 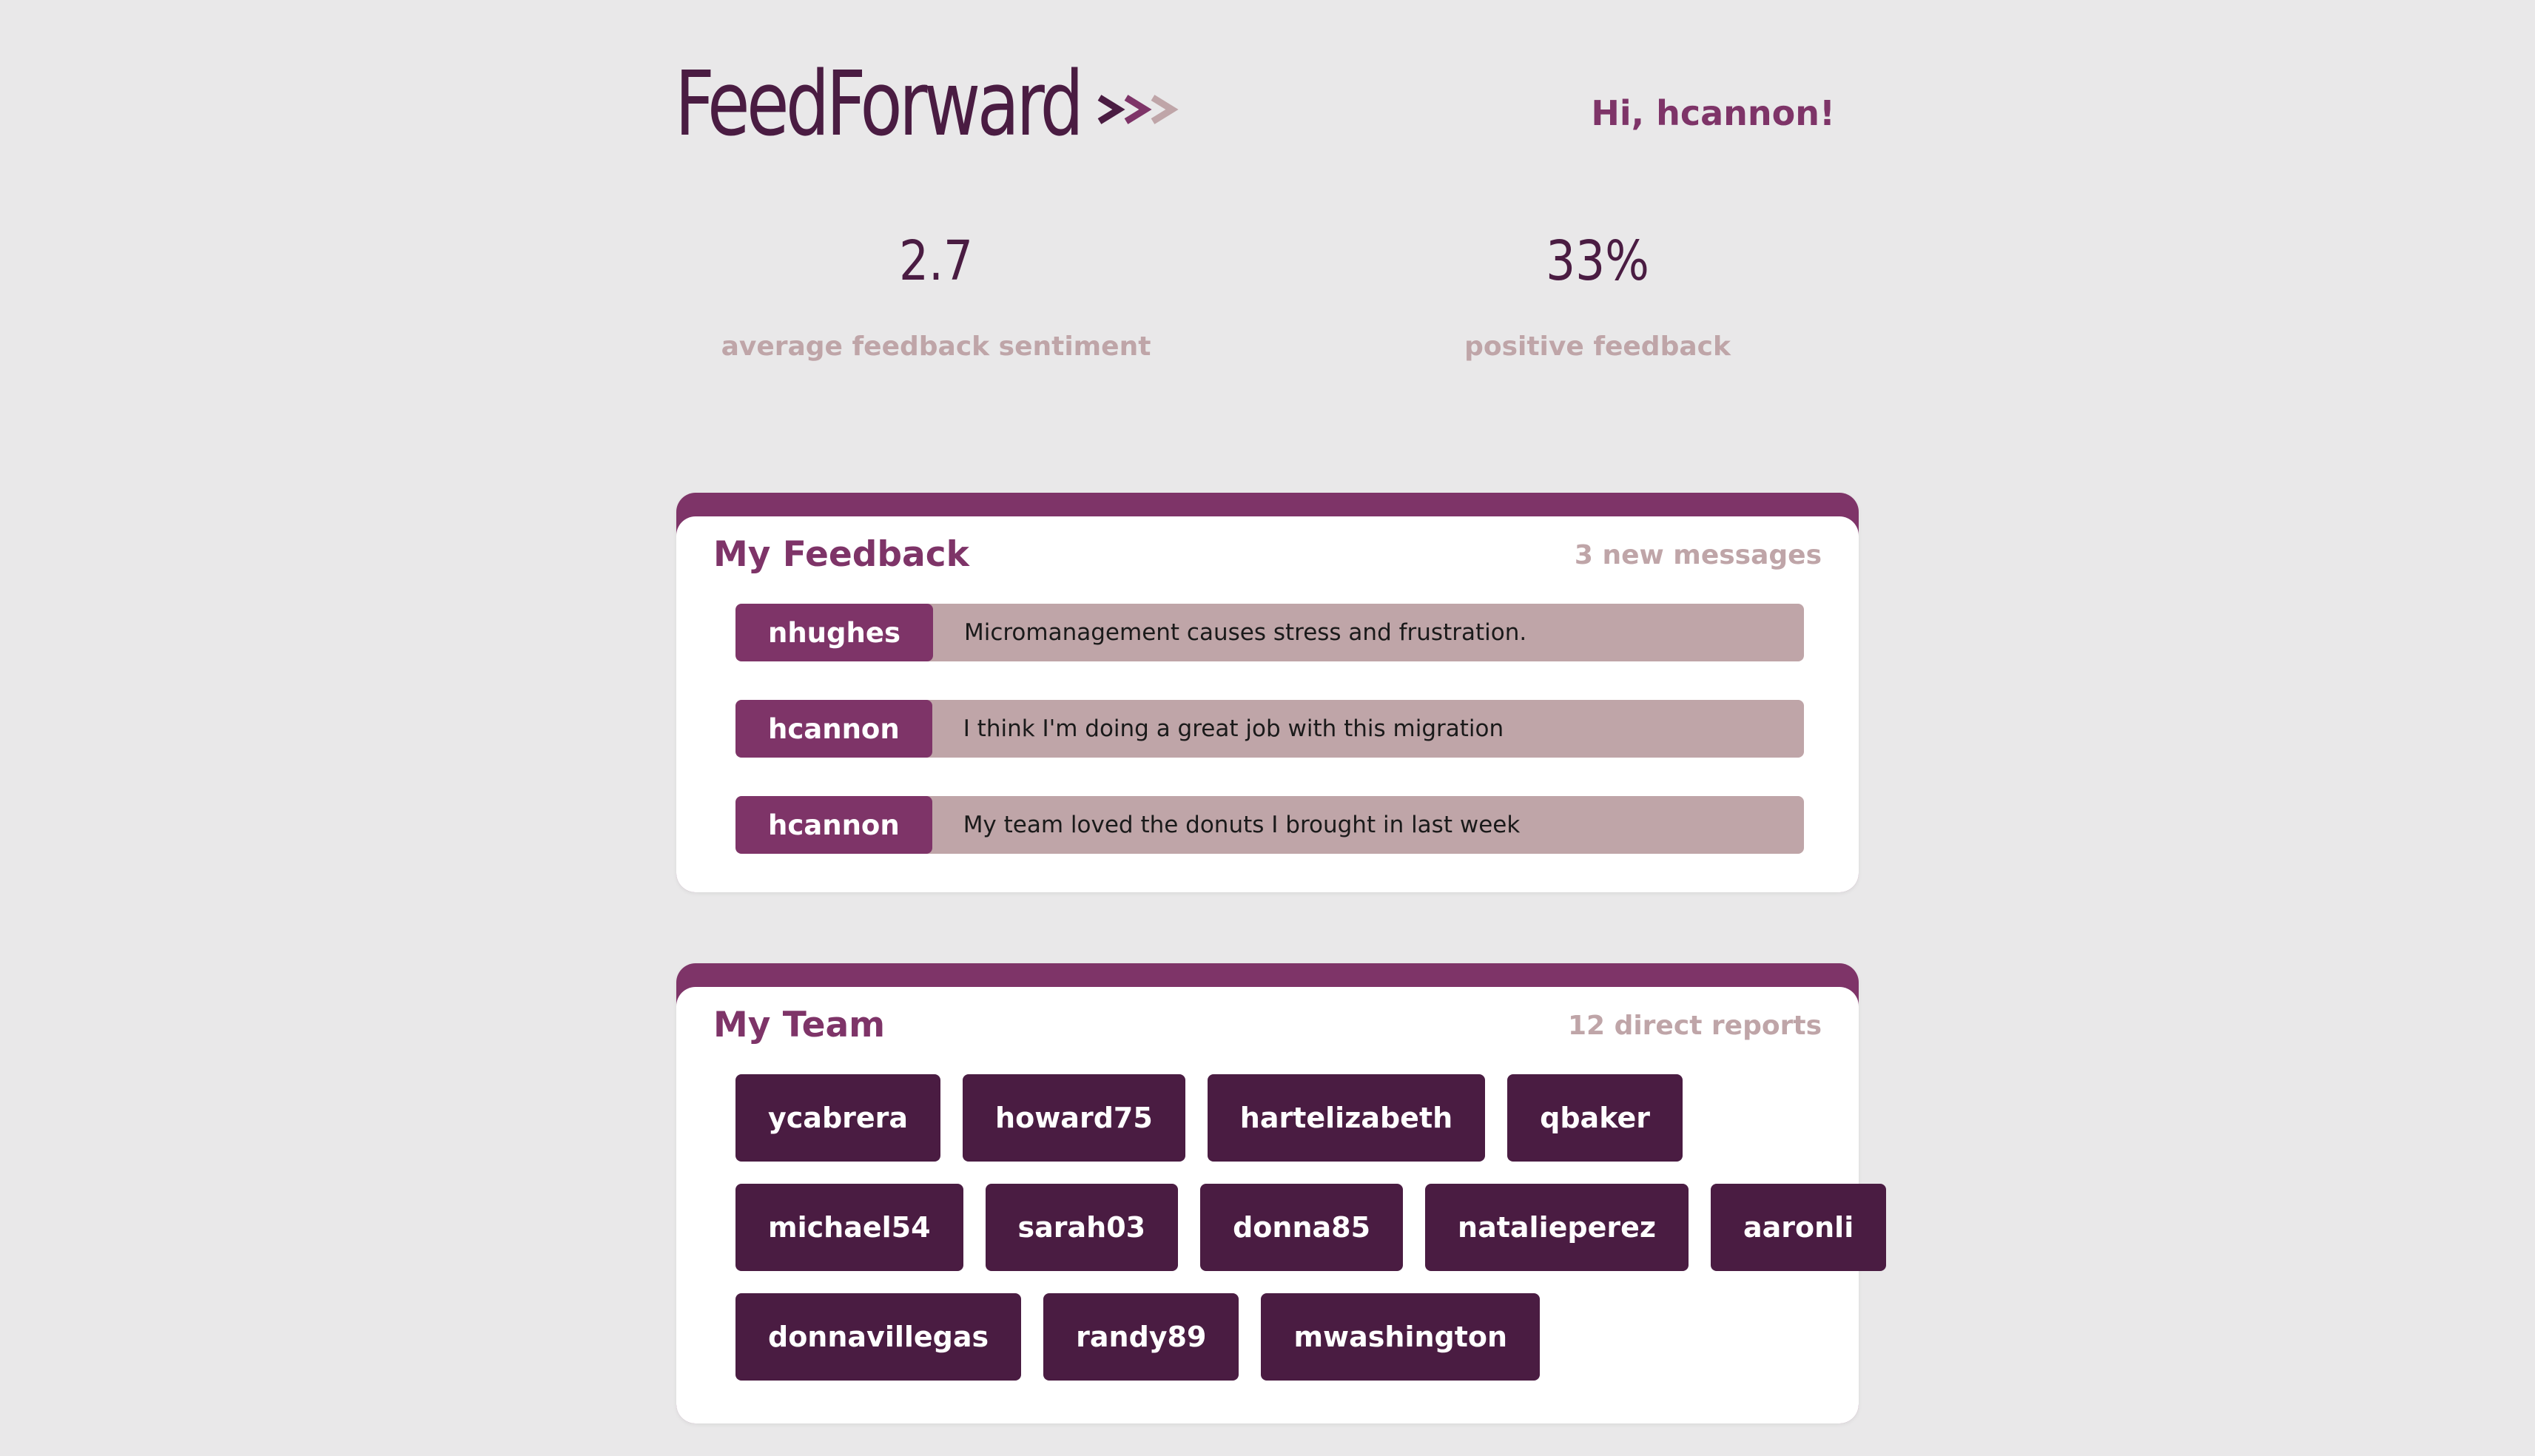 I want to click on team-member-button: howard75, so click(x=1074, y=1118).